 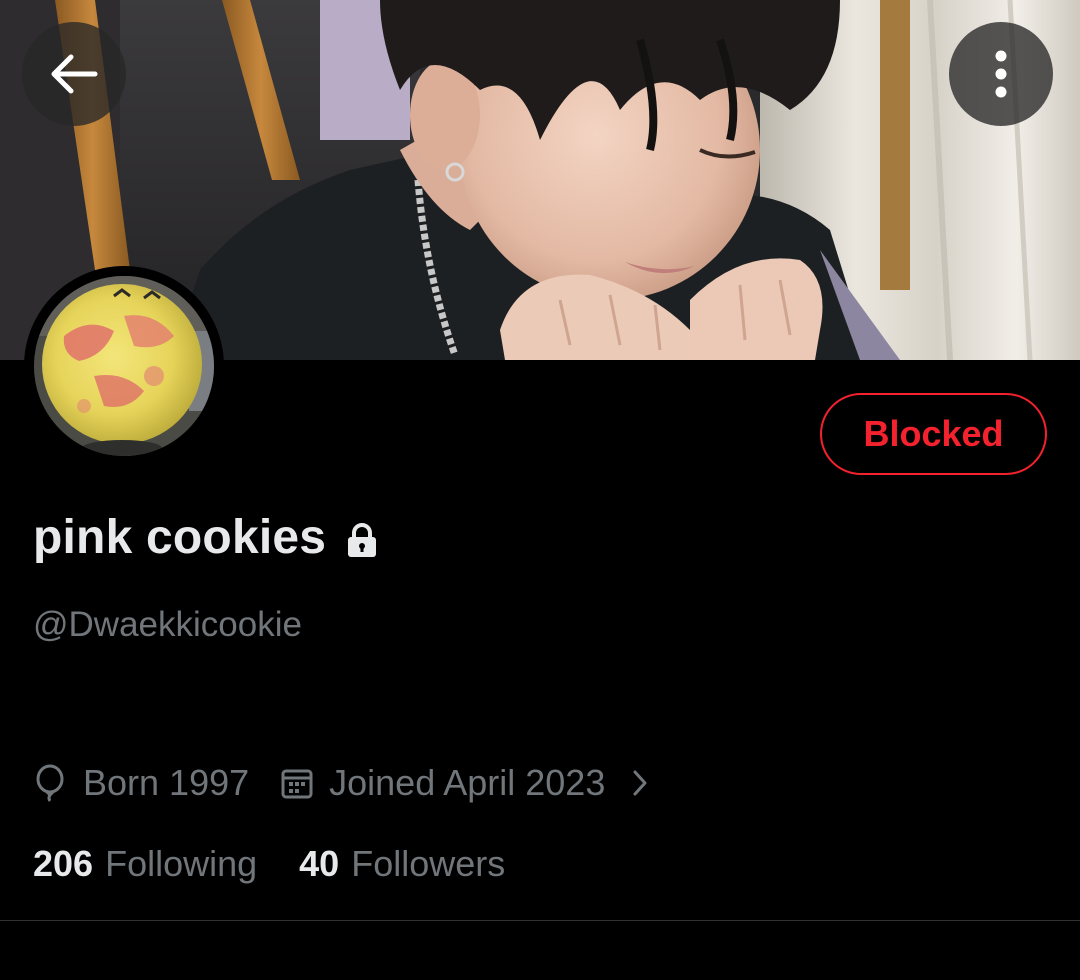 I want to click on follow-stats: 206 Following 40 Followers, so click(x=269, y=864).